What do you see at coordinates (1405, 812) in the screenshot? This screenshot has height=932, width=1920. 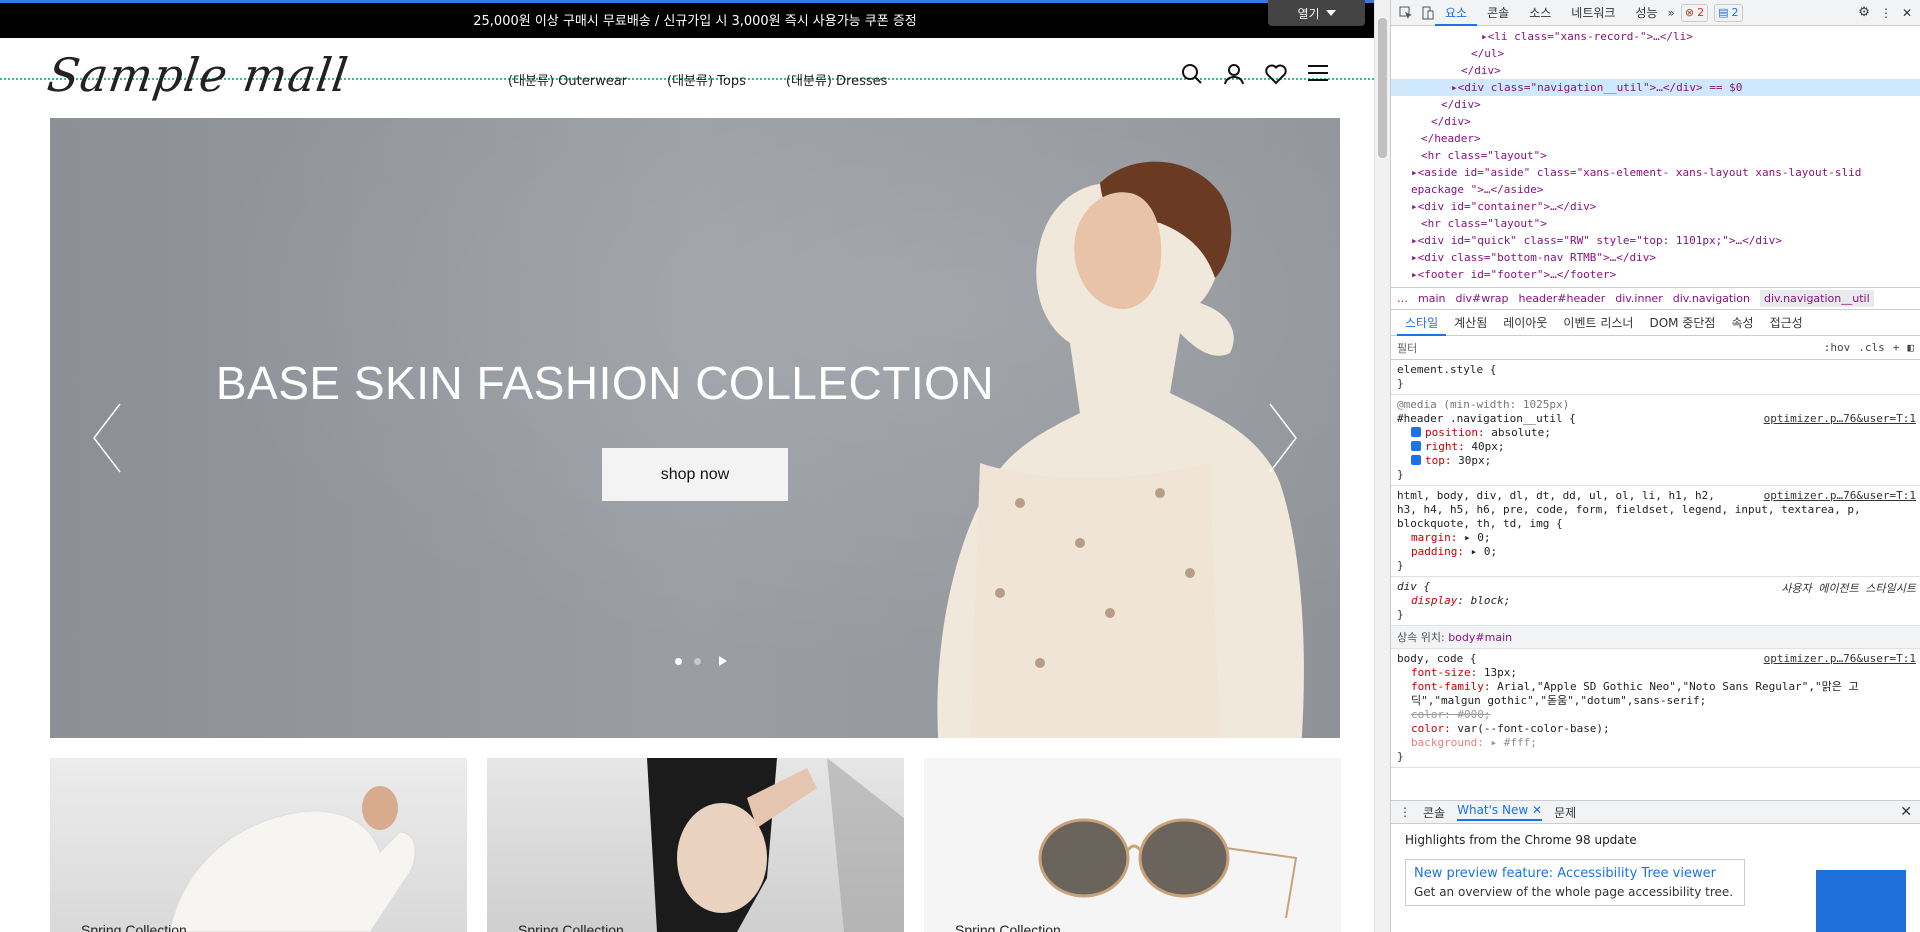 I see `drawer-menu-icon: ⋮` at bounding box center [1405, 812].